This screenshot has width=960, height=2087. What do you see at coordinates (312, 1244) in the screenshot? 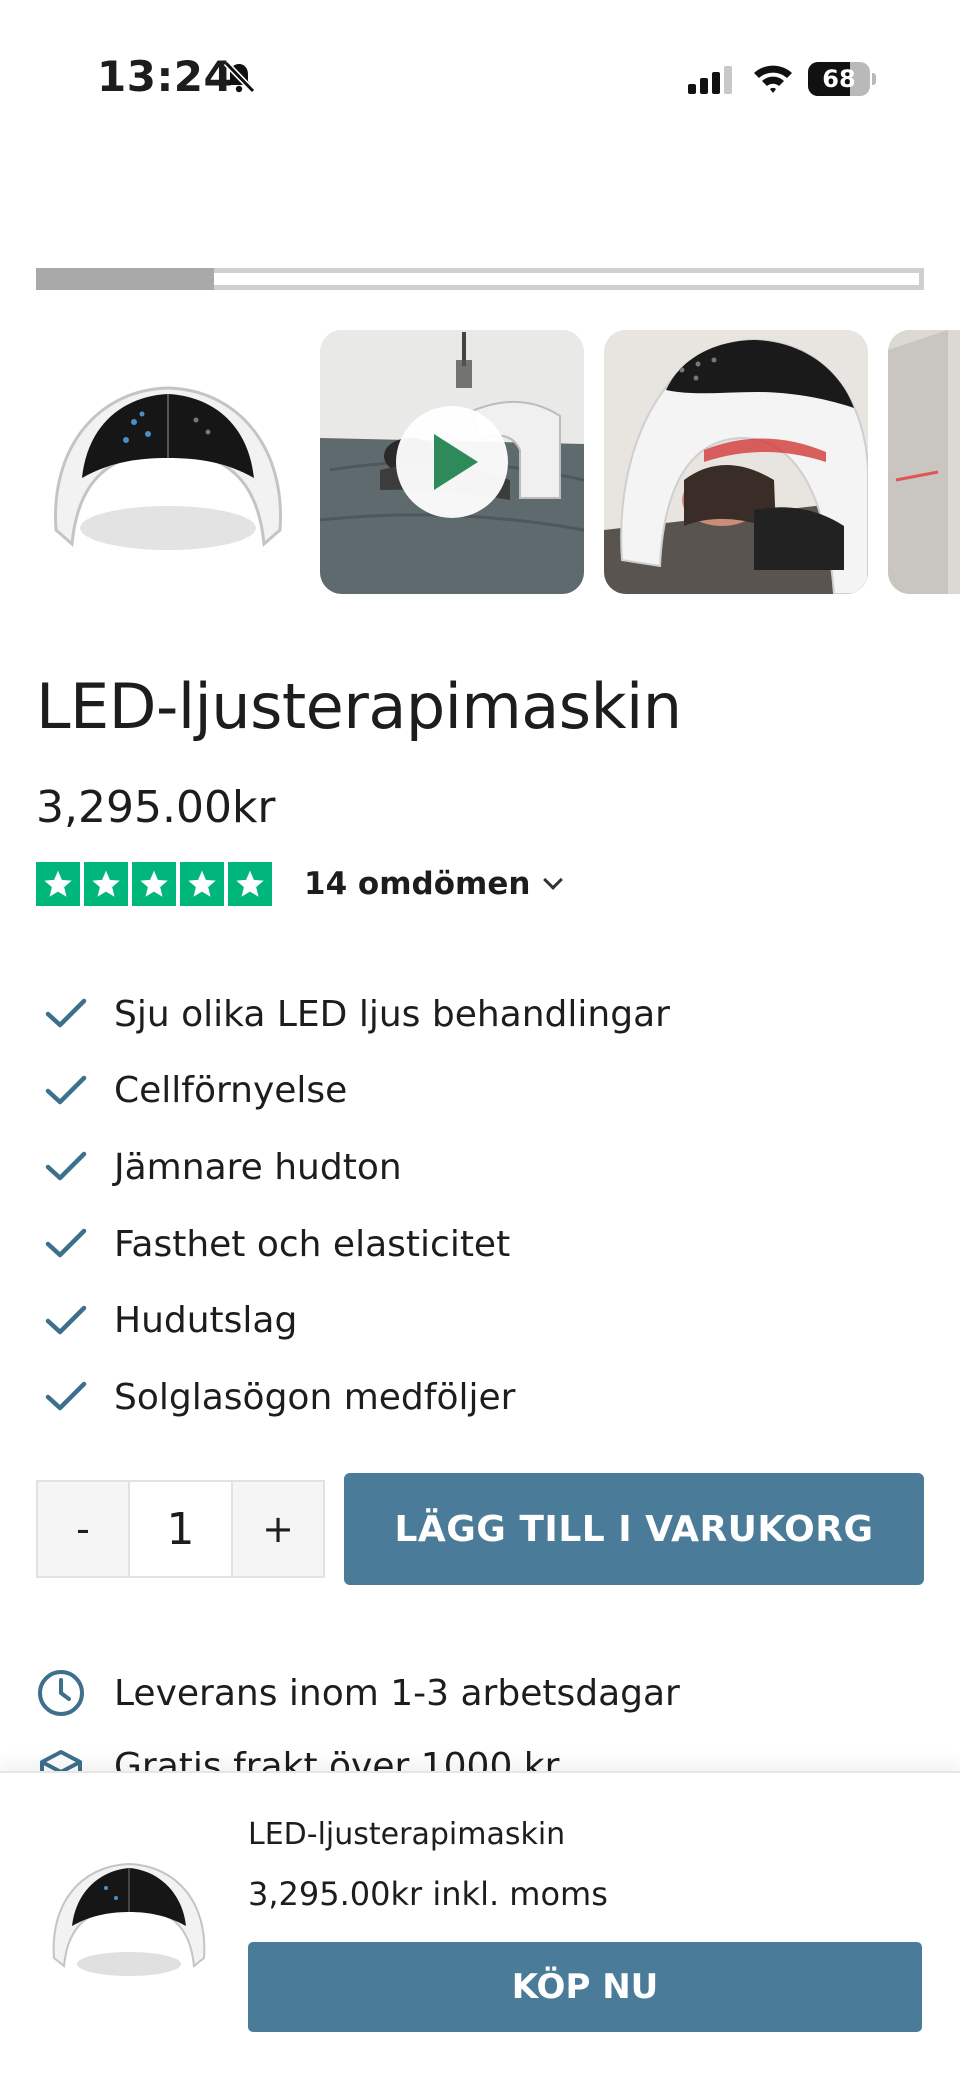
I see `feature-text: Fasthet och elasticitet` at bounding box center [312, 1244].